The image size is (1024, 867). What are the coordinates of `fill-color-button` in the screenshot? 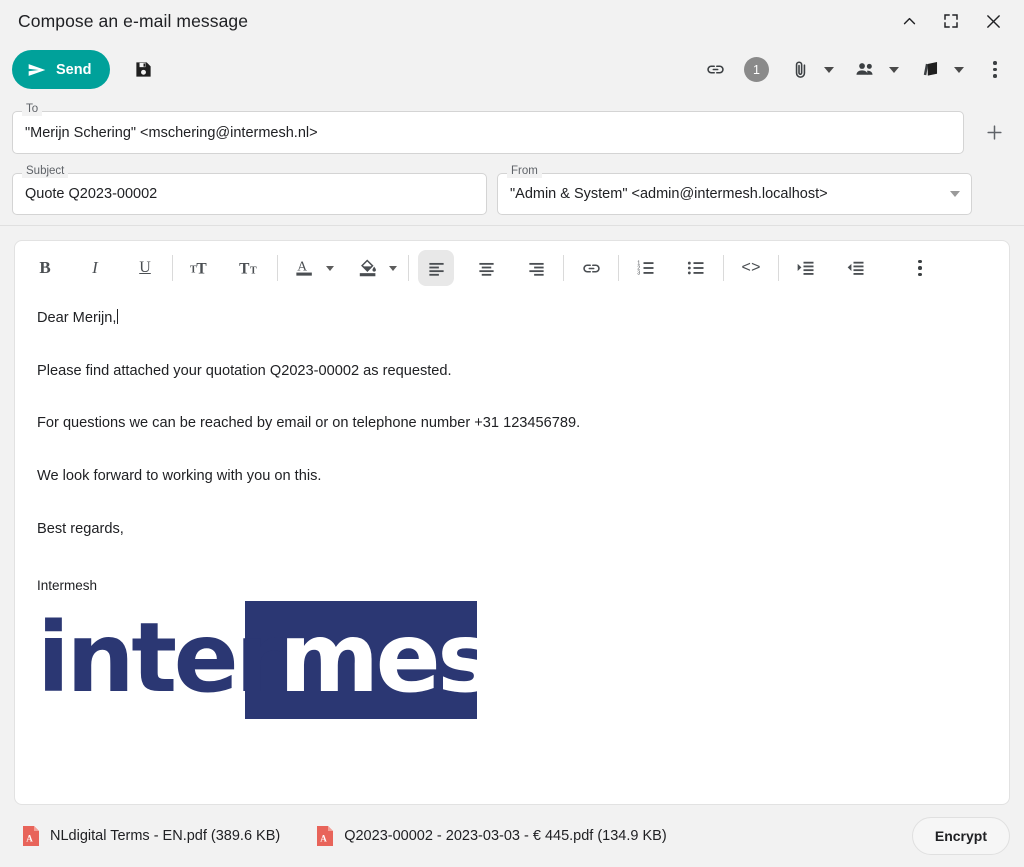 It's located at (368, 268).